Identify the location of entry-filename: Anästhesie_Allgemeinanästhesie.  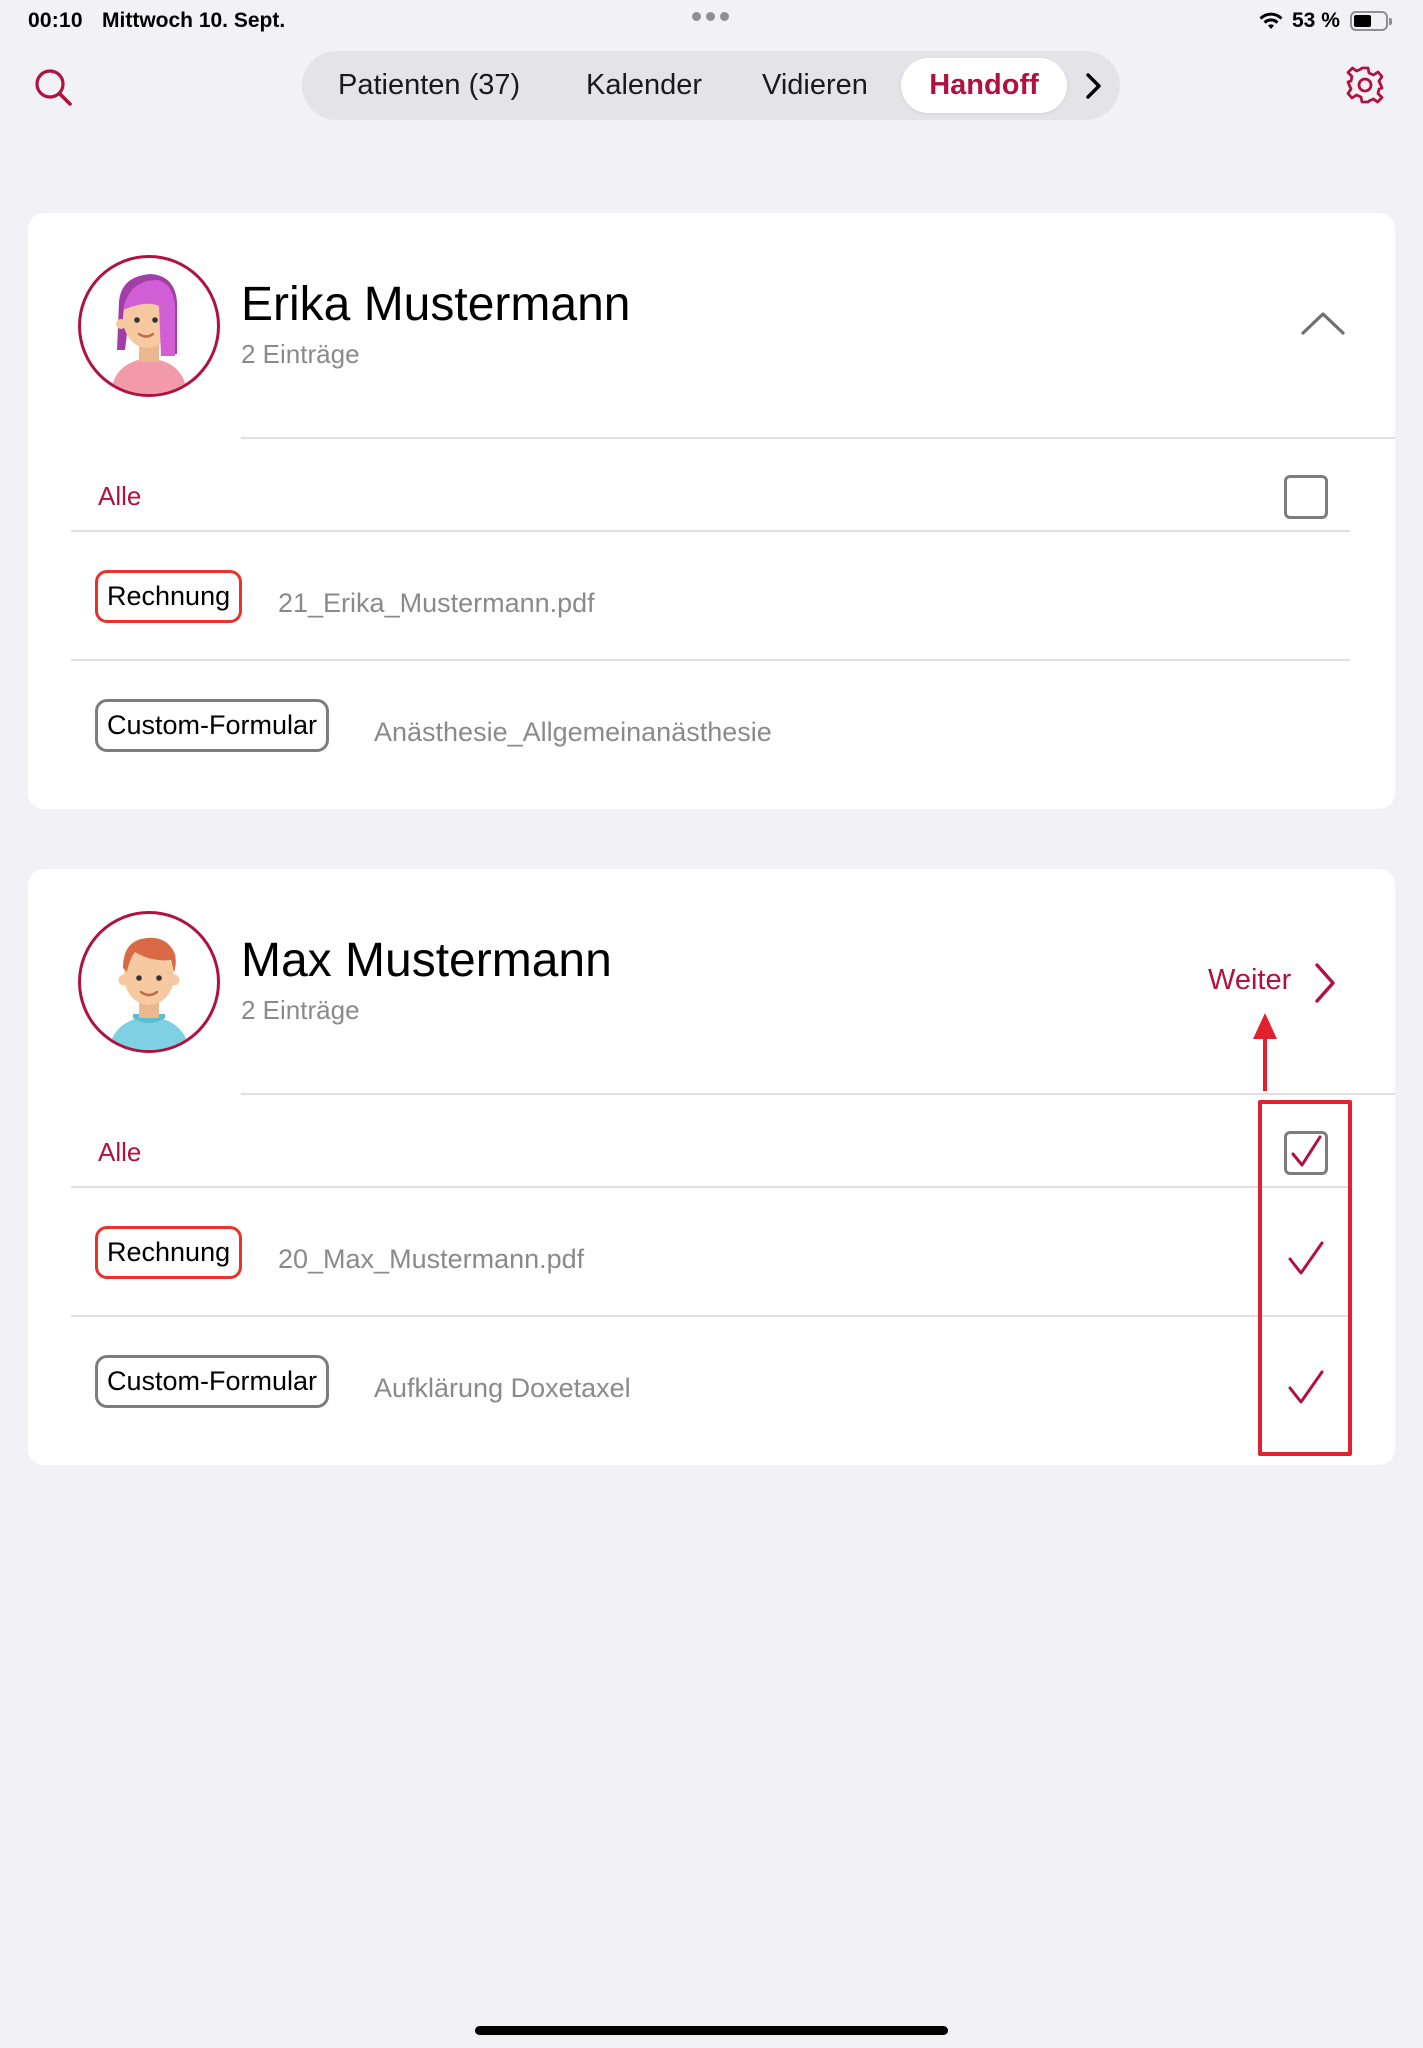
(573, 732).